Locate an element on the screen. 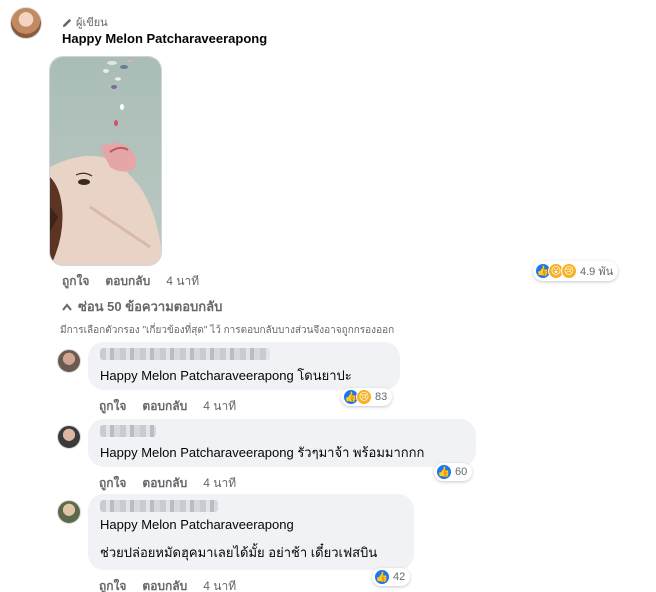 The height and width of the screenshot is (592, 656). photo-illustration is located at coordinates (105, 161).